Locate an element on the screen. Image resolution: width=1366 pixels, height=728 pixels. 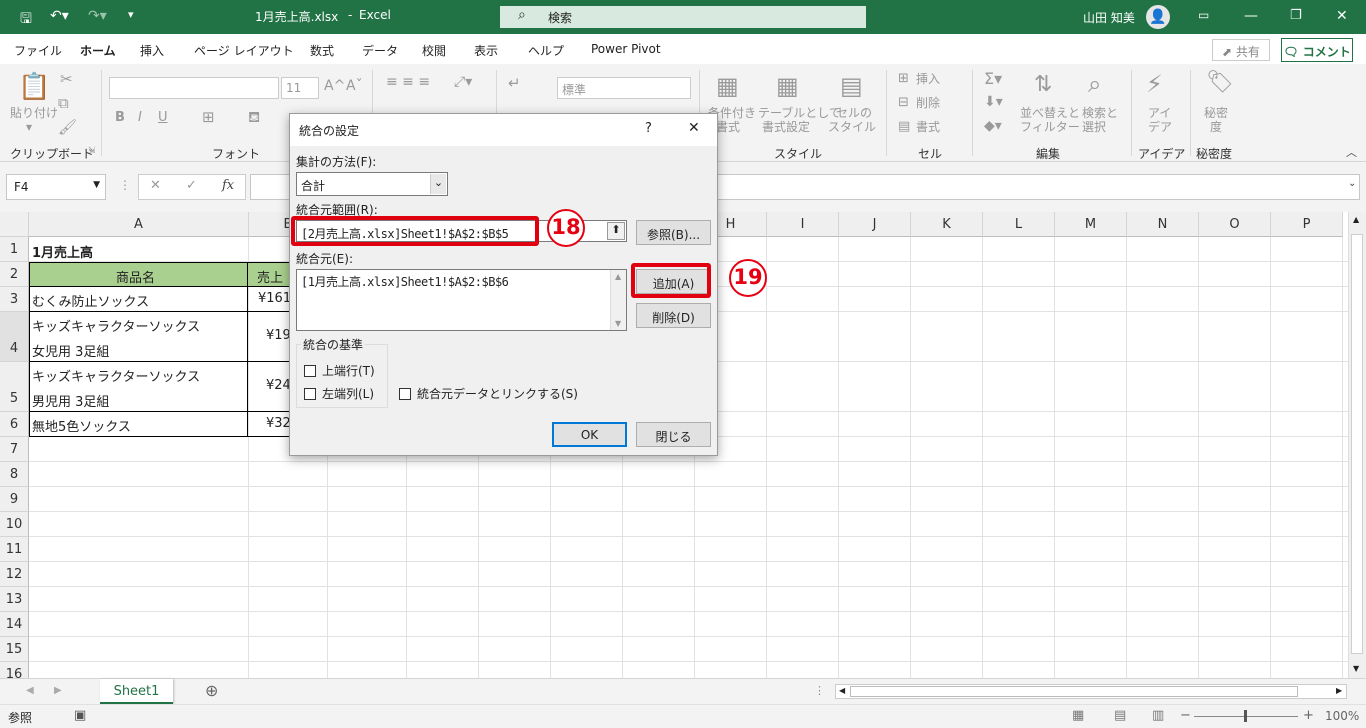
column-header-j: J is located at coordinates (875, 224).